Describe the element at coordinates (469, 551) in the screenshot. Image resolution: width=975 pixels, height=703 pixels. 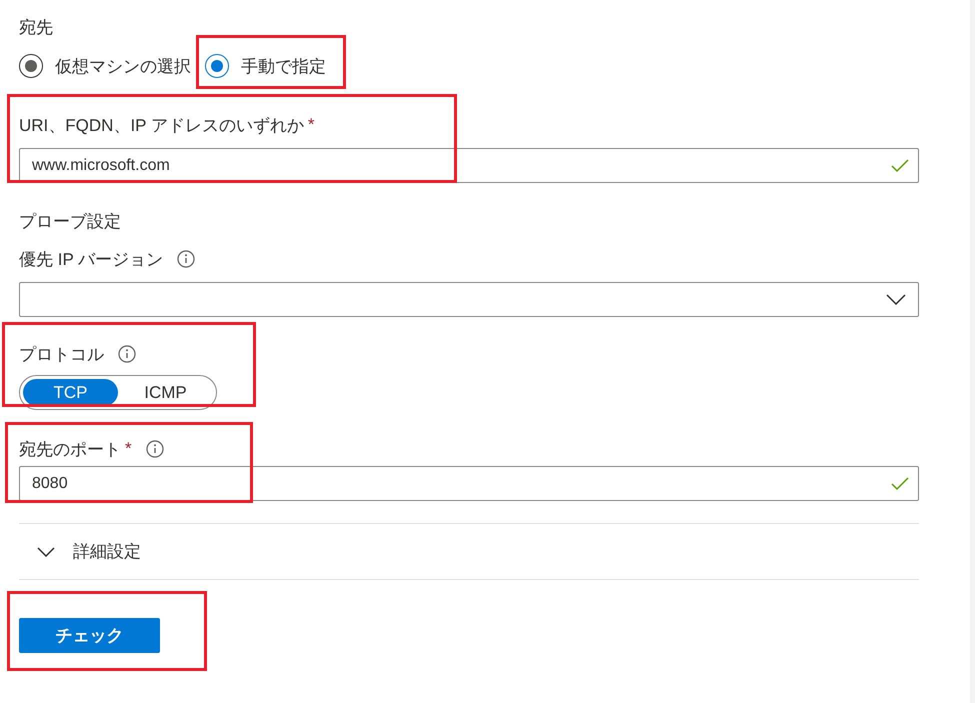
I see `advanced-settings-toggle: 詳細設定` at that location.